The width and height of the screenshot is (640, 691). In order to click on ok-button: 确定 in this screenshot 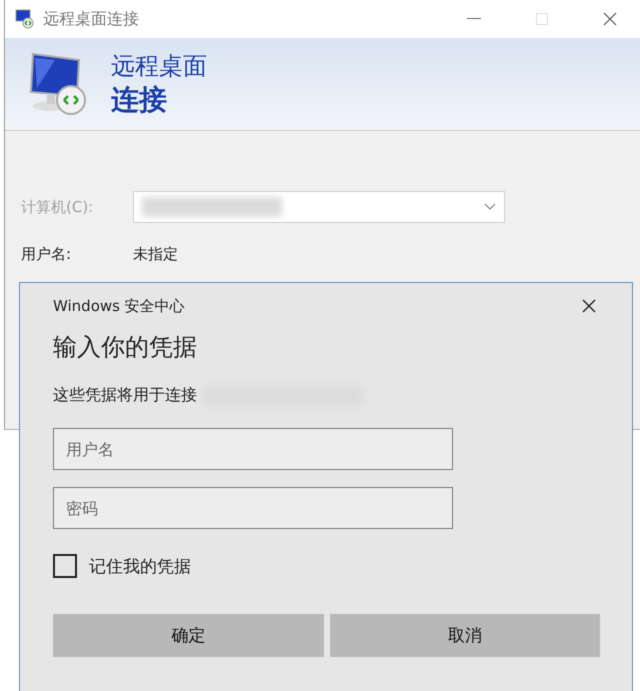, I will do `click(188, 635)`.